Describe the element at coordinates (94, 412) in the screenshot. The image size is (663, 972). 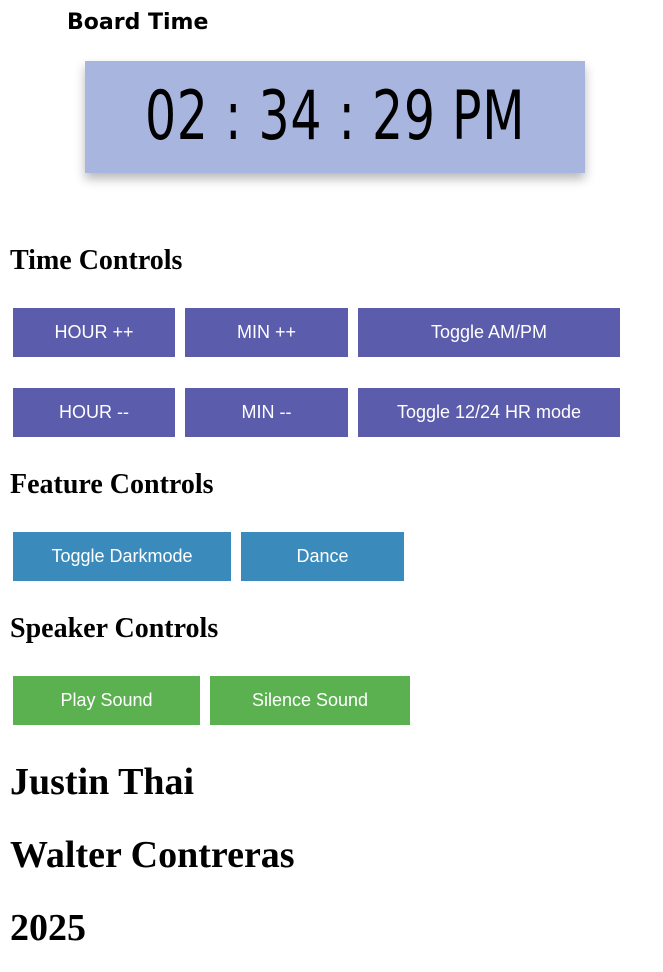
I see `hour-down-button: HOUR --` at that location.